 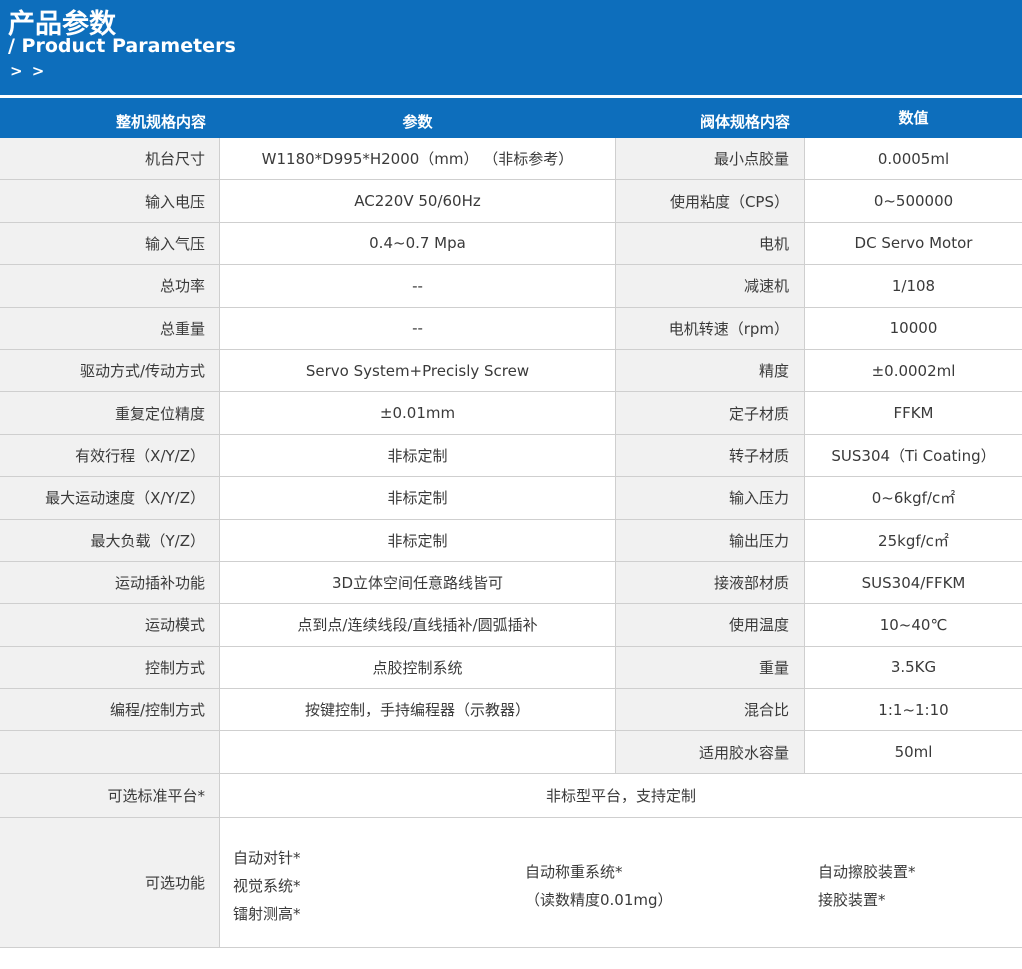 What do you see at coordinates (913, 498) in the screenshot?
I see `valve-spec-value: 0~6kgf/c㎡` at bounding box center [913, 498].